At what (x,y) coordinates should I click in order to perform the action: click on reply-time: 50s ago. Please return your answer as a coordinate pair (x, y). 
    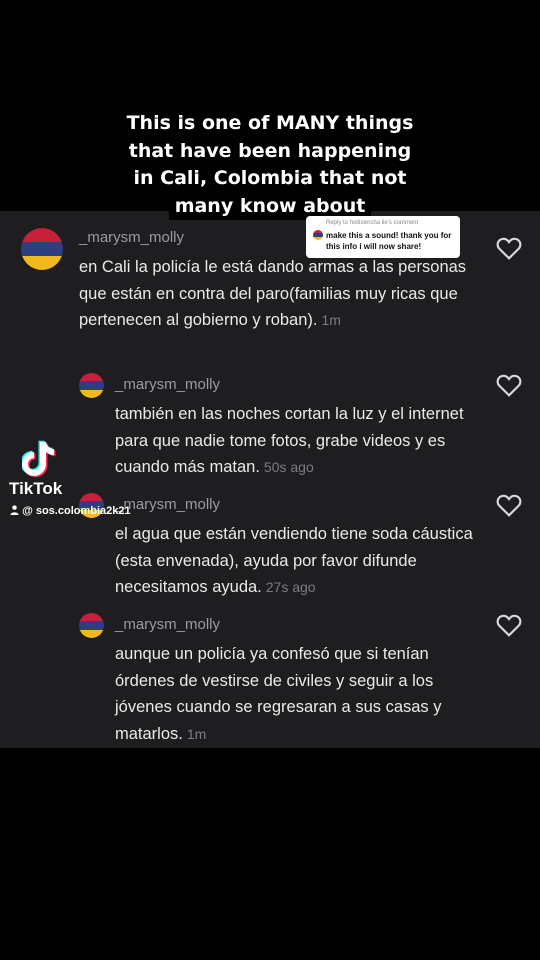
    Looking at the image, I should click on (288, 467).